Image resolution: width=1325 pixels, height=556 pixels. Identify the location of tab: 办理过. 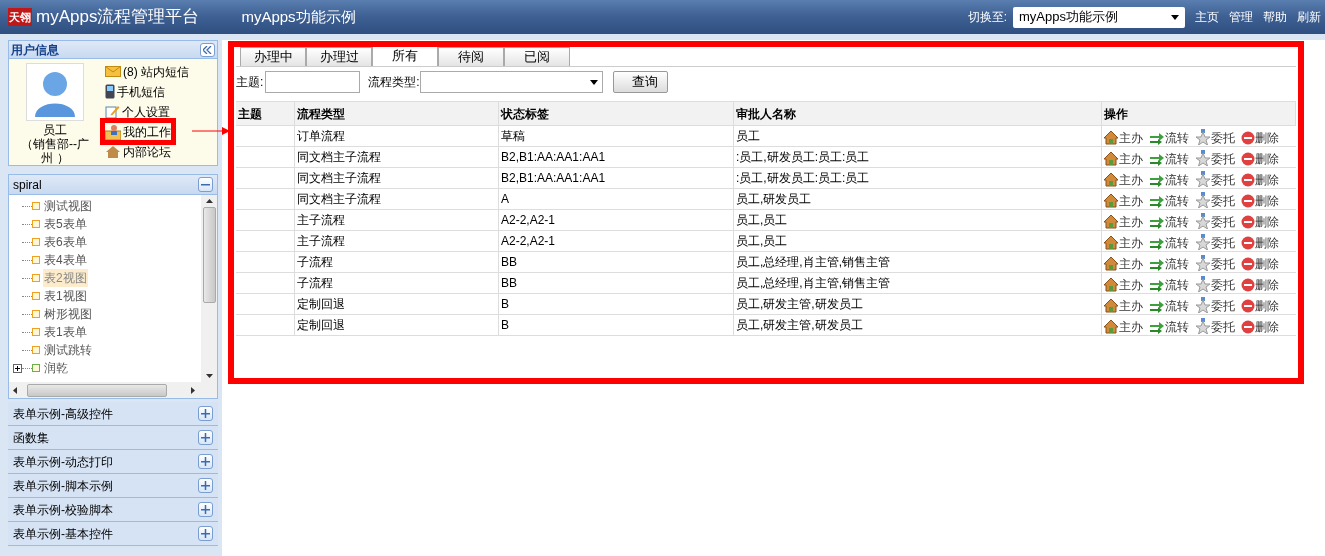
(339, 56).